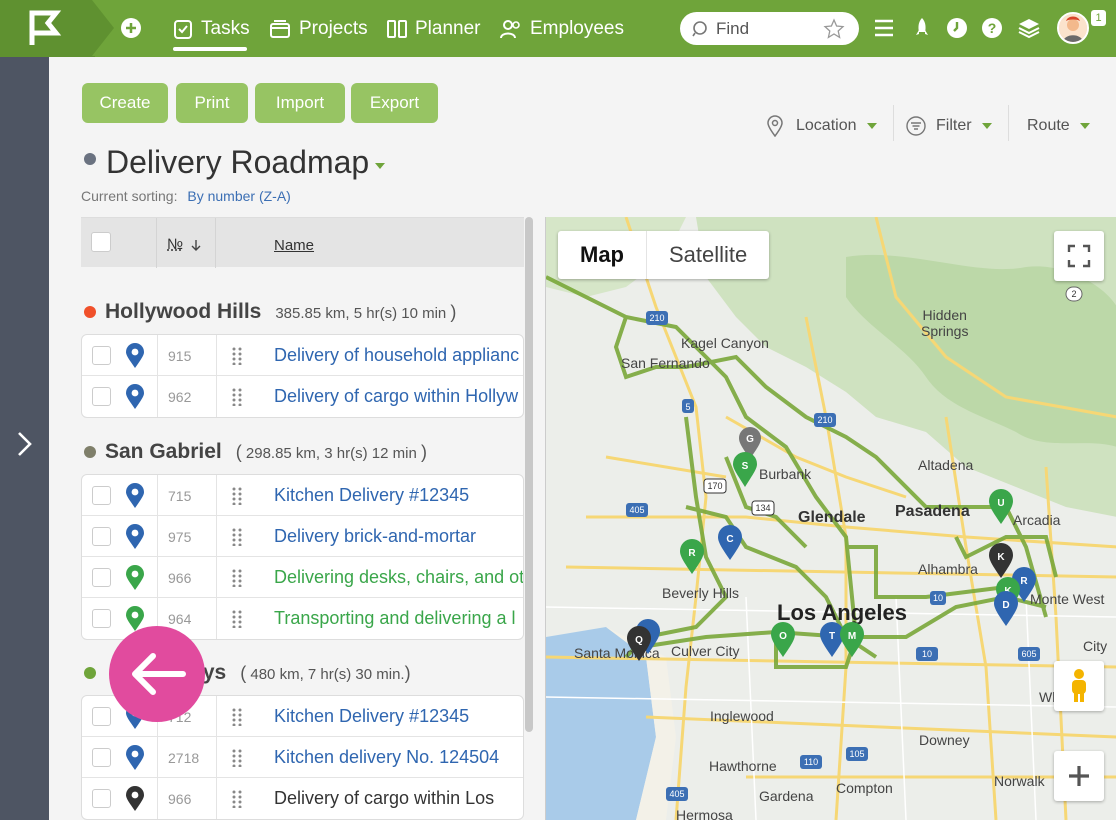 Image resolution: width=1116 pixels, height=820 pixels. I want to click on sort-desc-arrow-icon, so click(196, 245).